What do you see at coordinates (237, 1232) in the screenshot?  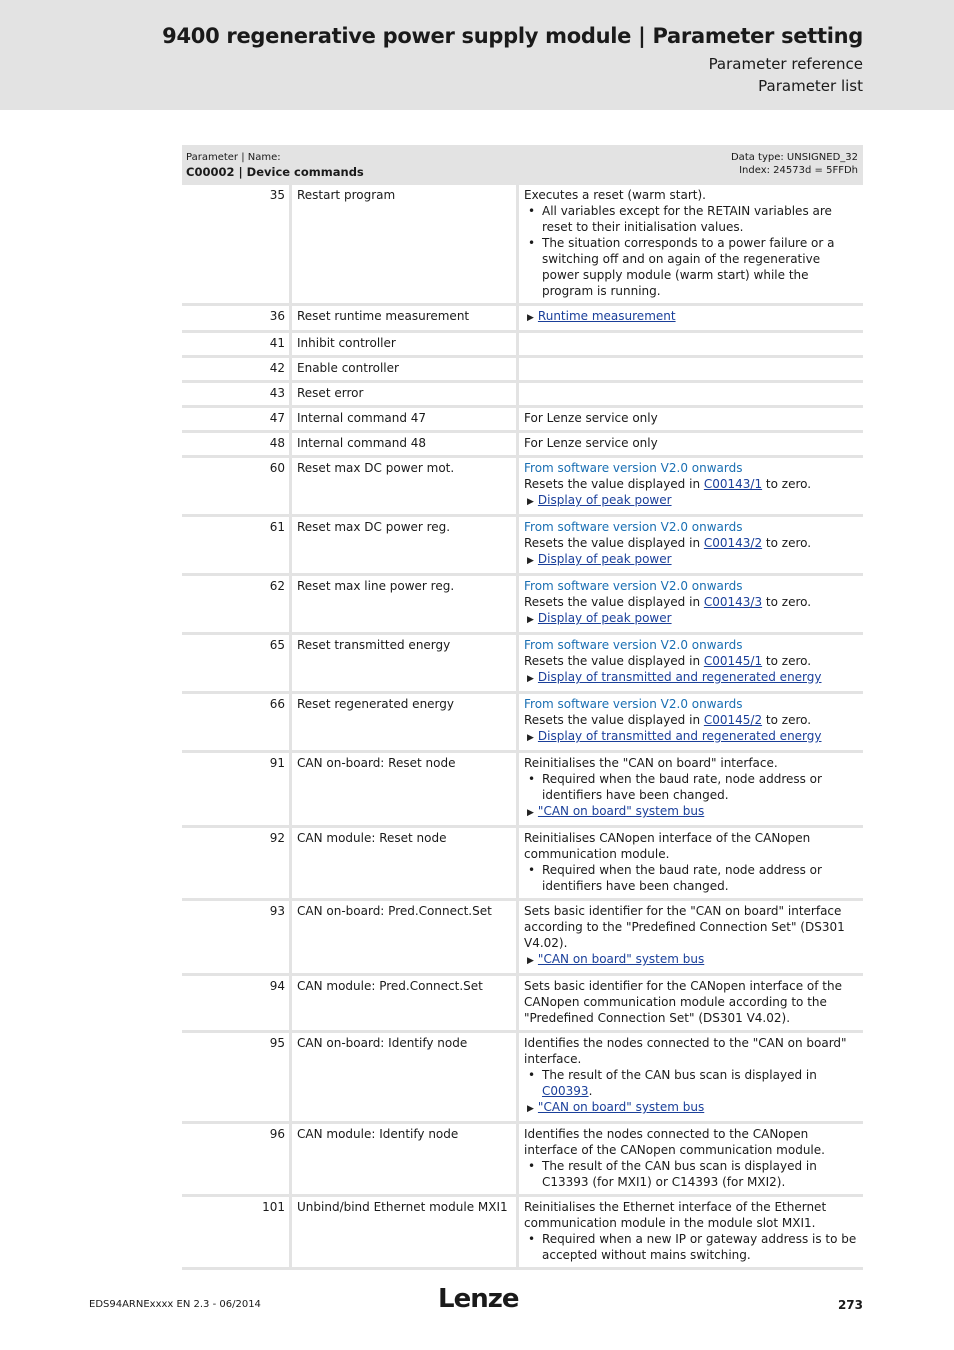 I see `row-value: 101` at bounding box center [237, 1232].